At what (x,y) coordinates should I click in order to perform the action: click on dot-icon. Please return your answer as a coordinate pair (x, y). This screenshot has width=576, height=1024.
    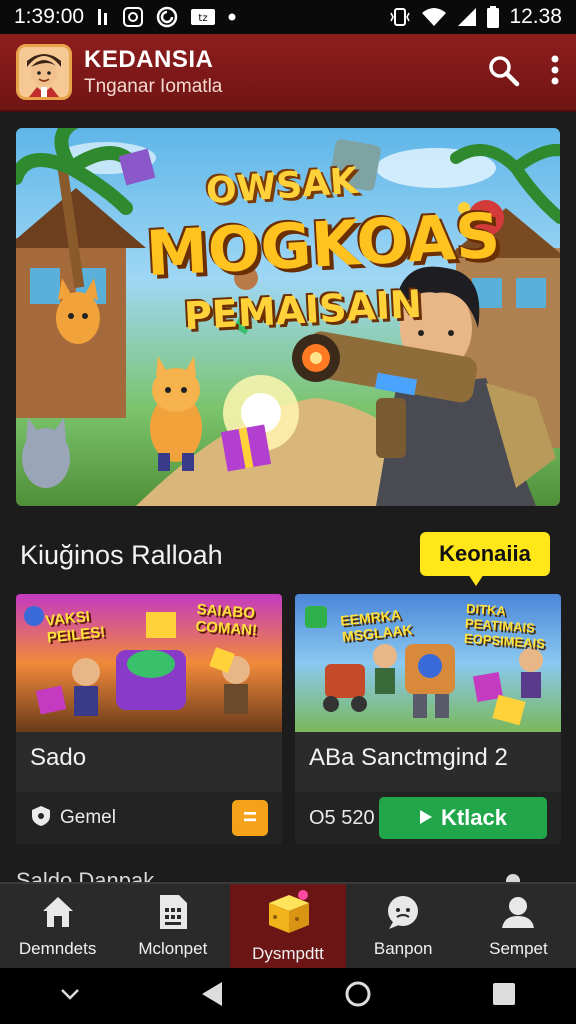
    Looking at the image, I should click on (232, 17).